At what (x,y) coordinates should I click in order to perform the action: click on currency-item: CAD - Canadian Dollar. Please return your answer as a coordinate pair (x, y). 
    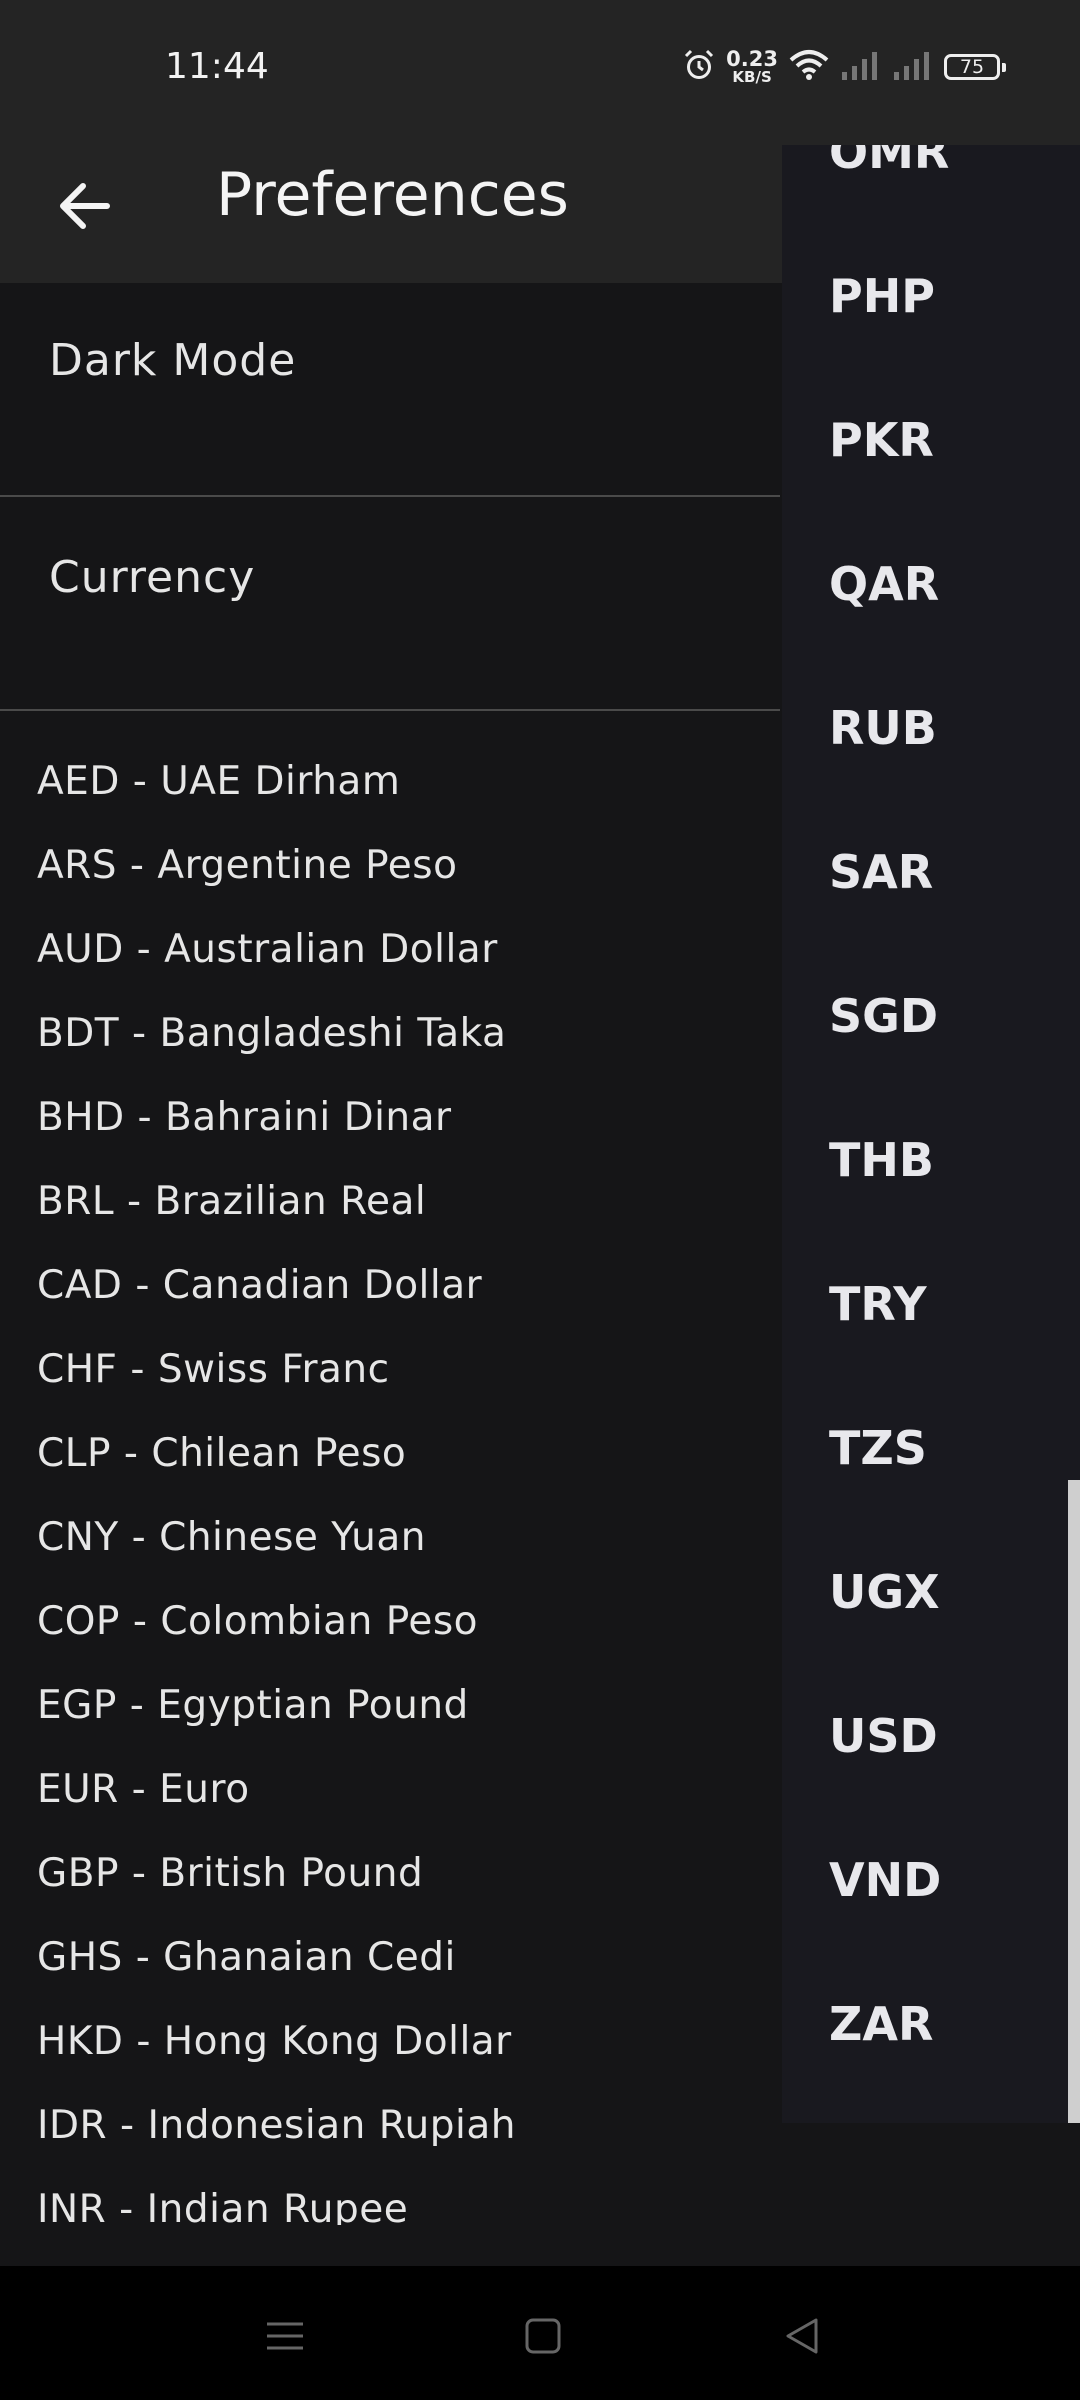
    Looking at the image, I should click on (390, 1286).